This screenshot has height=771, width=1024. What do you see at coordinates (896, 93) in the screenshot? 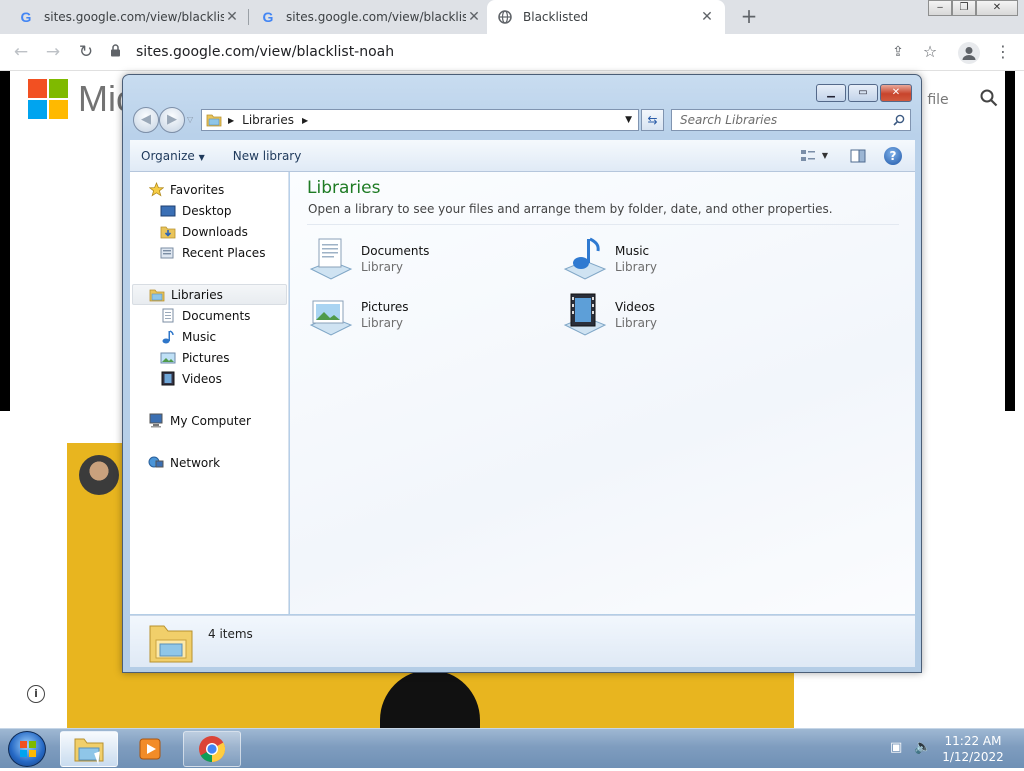
I see `close-button: ✕` at bounding box center [896, 93].